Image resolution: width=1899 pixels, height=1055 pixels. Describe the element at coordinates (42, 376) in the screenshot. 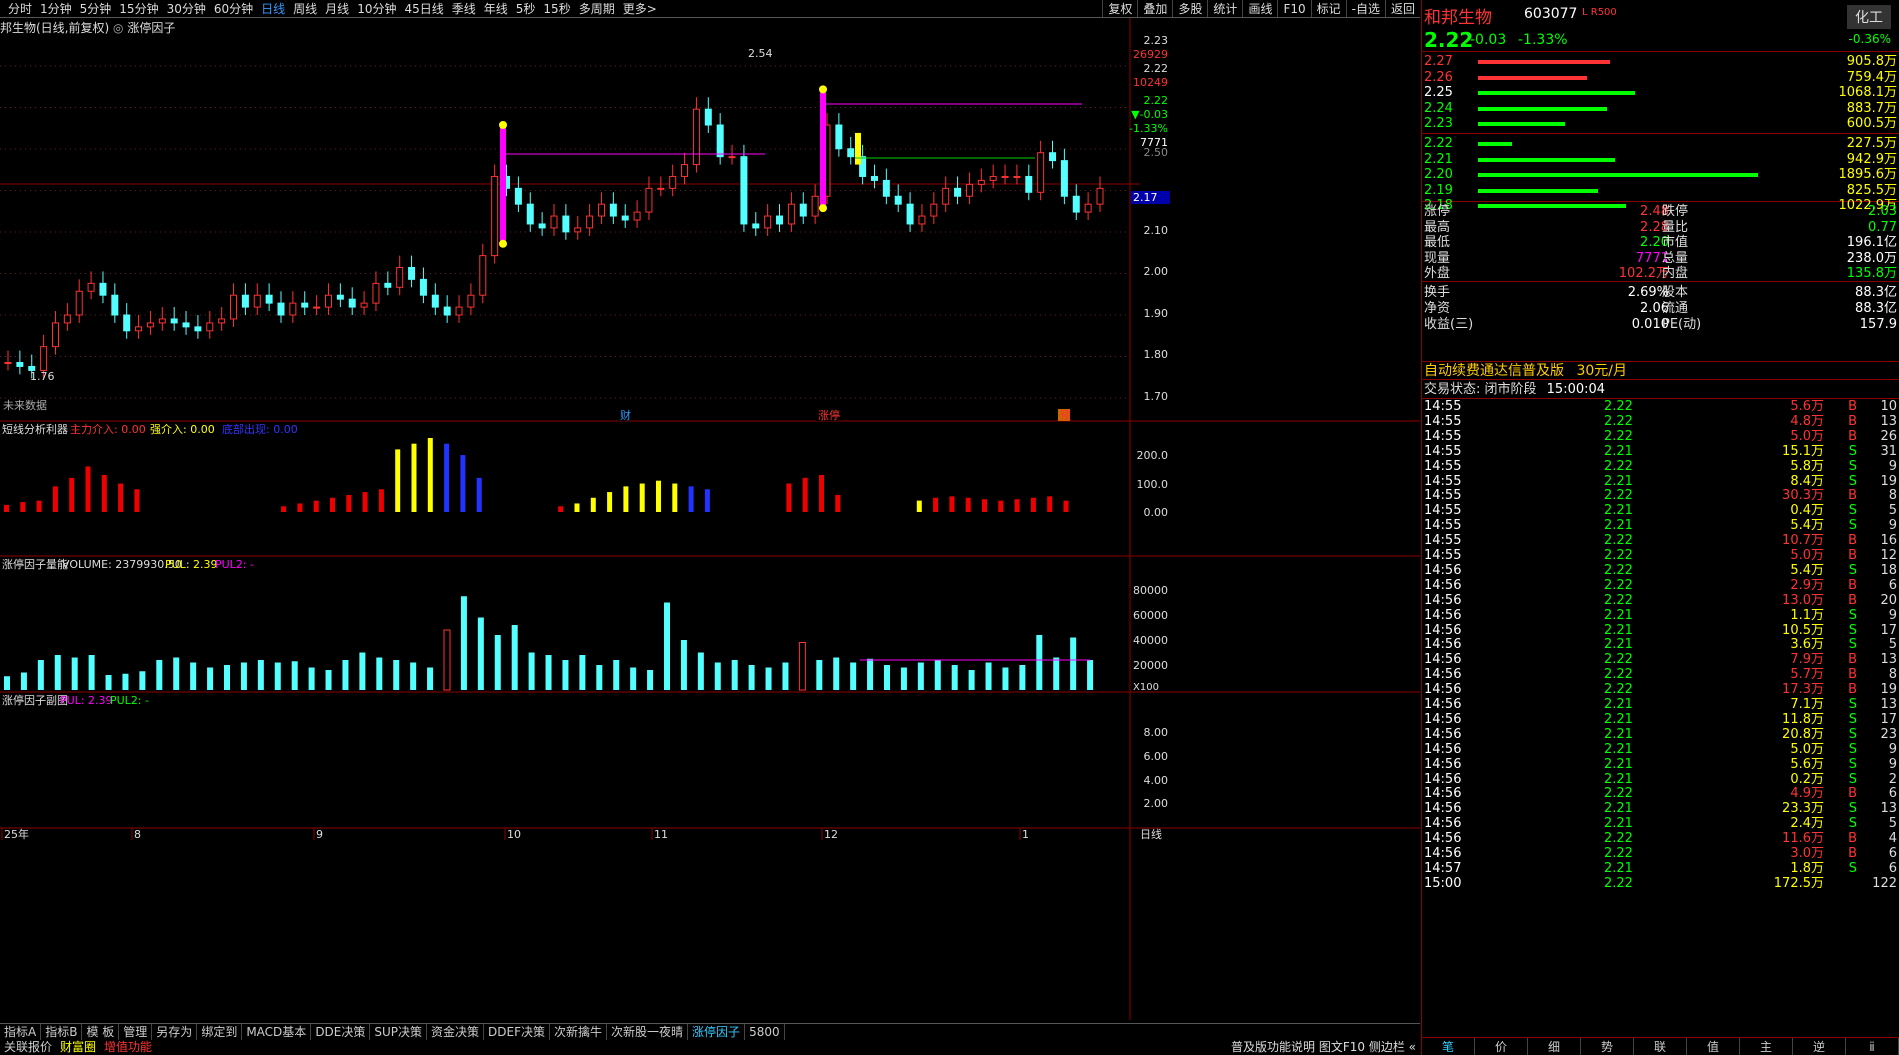

I see `low-annot: 1.76` at that location.